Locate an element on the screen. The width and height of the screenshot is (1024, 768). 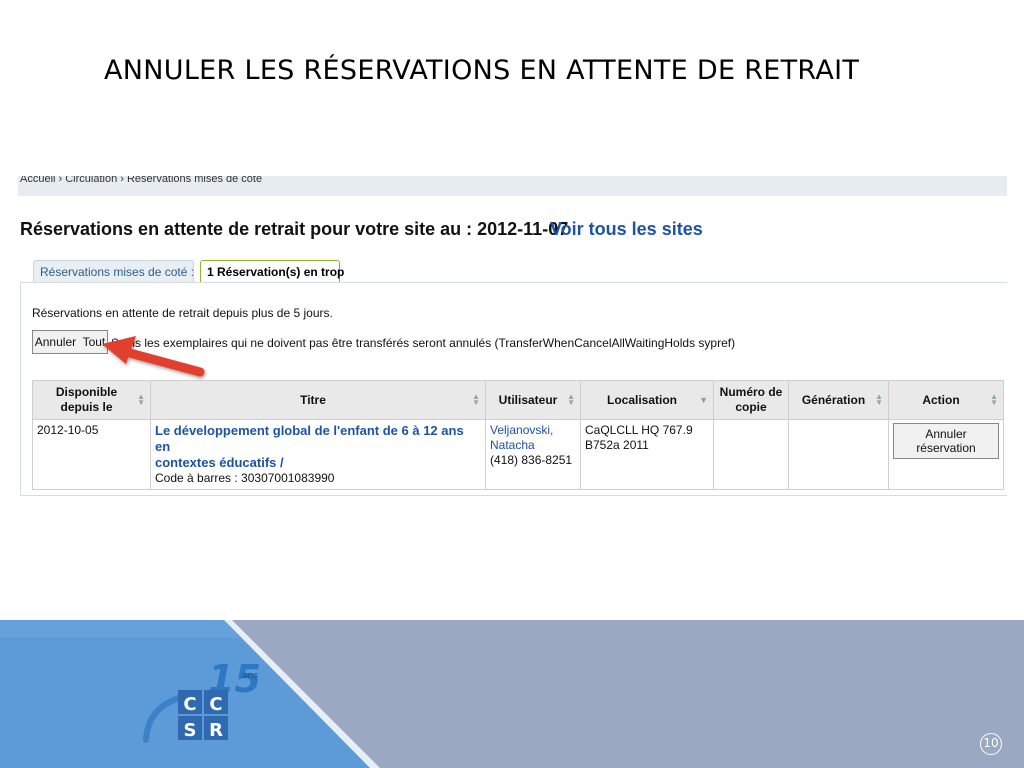
cell-generation is located at coordinates (838, 454).